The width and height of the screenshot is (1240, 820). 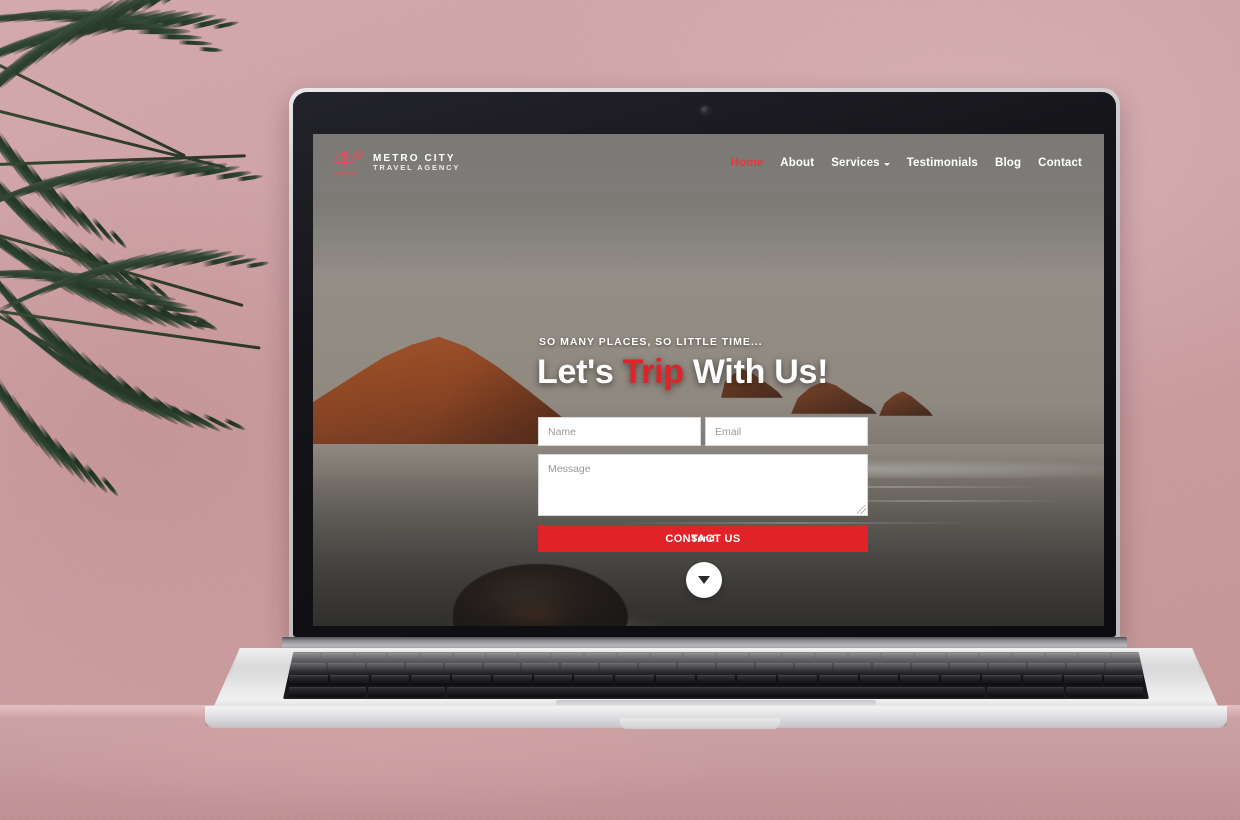 What do you see at coordinates (619, 431) in the screenshot?
I see `name-input: Name` at bounding box center [619, 431].